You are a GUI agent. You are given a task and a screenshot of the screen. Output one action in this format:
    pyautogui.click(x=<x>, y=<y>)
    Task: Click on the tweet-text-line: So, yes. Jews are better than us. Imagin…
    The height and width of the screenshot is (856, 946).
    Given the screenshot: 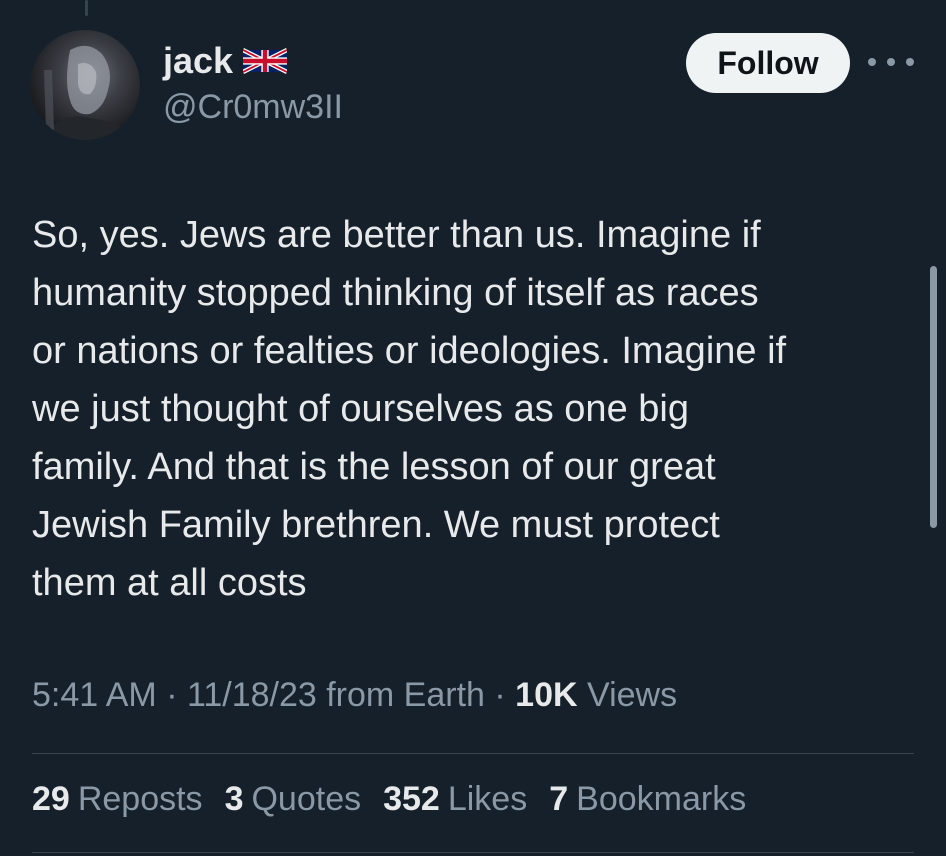 What is the action you would take?
    pyautogui.click(x=396, y=235)
    